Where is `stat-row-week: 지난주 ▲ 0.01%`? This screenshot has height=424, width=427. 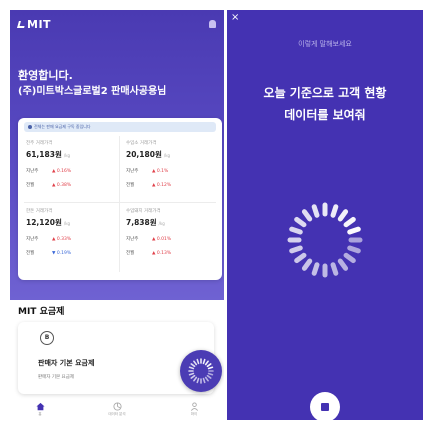
stat-row-week: 지난주 ▲ 0.01% is located at coordinates (172, 239).